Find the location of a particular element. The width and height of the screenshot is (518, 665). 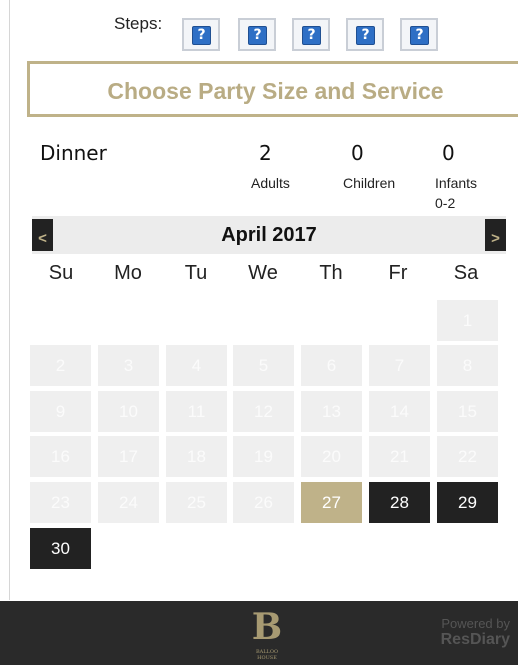

logo-line-2: HOUSE is located at coordinates (267, 658).